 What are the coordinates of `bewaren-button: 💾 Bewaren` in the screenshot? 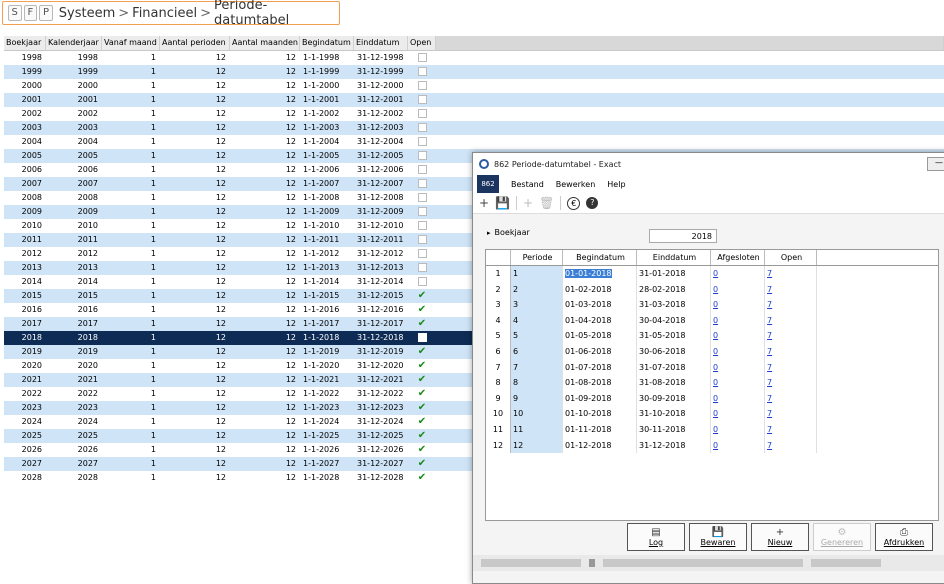 It's located at (718, 537).